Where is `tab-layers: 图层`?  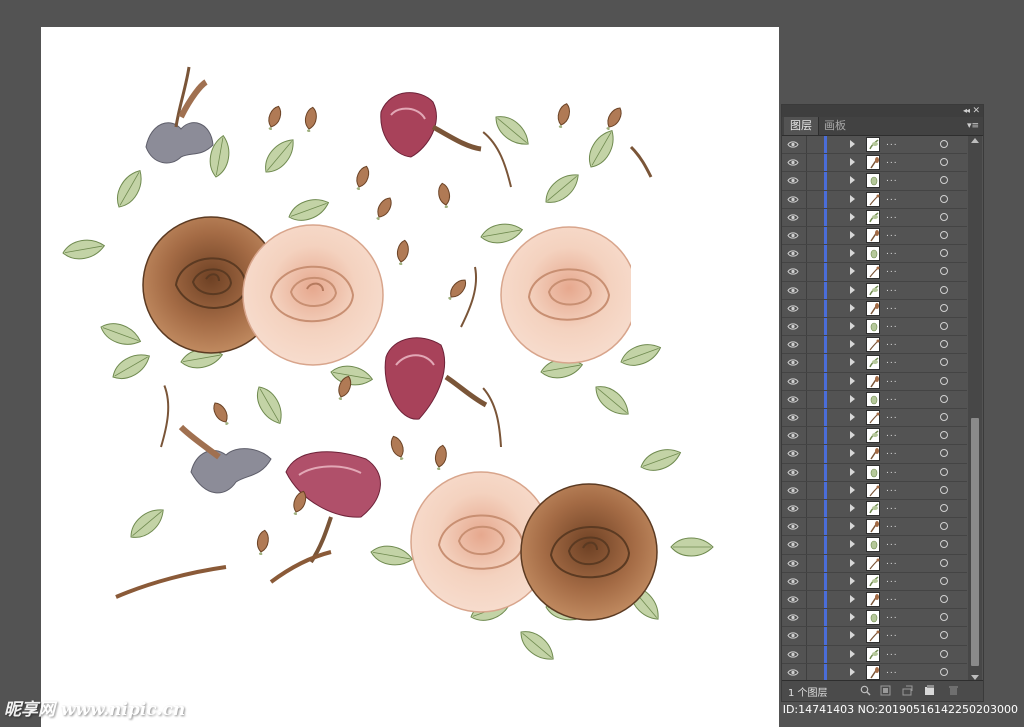 tab-layers: 图层 is located at coordinates (801, 126).